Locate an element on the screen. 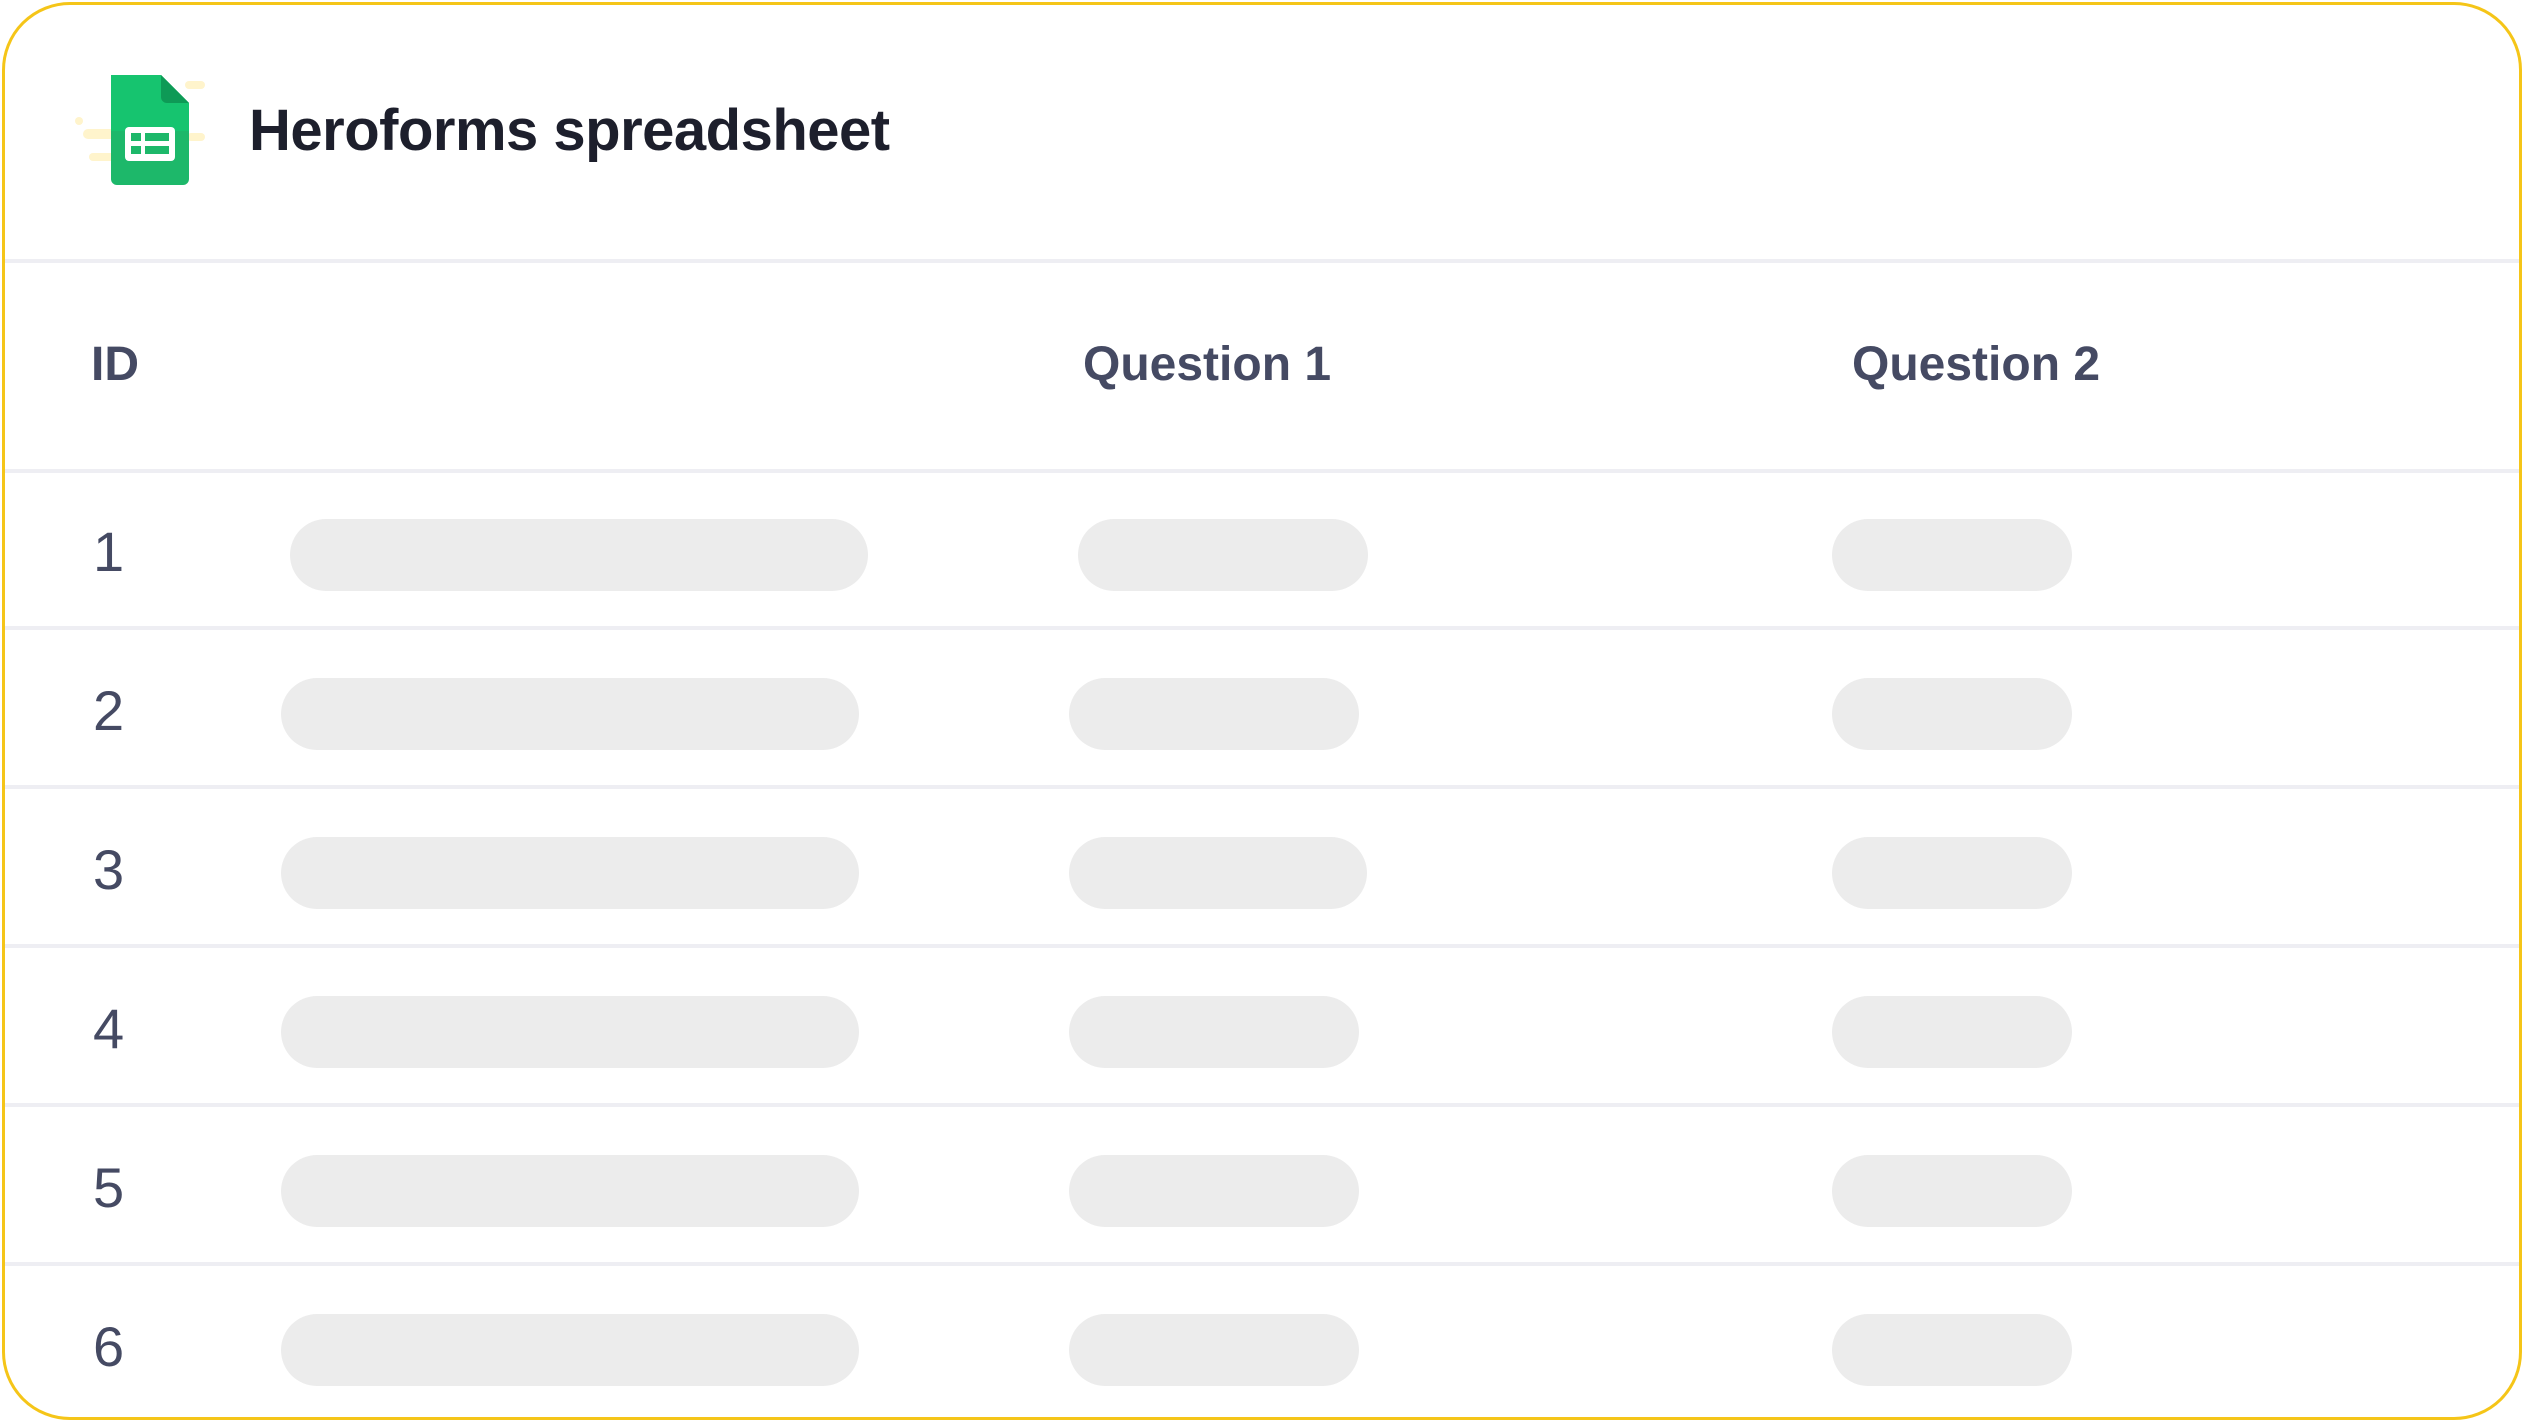  table-row: 1 is located at coordinates (1262, 550).